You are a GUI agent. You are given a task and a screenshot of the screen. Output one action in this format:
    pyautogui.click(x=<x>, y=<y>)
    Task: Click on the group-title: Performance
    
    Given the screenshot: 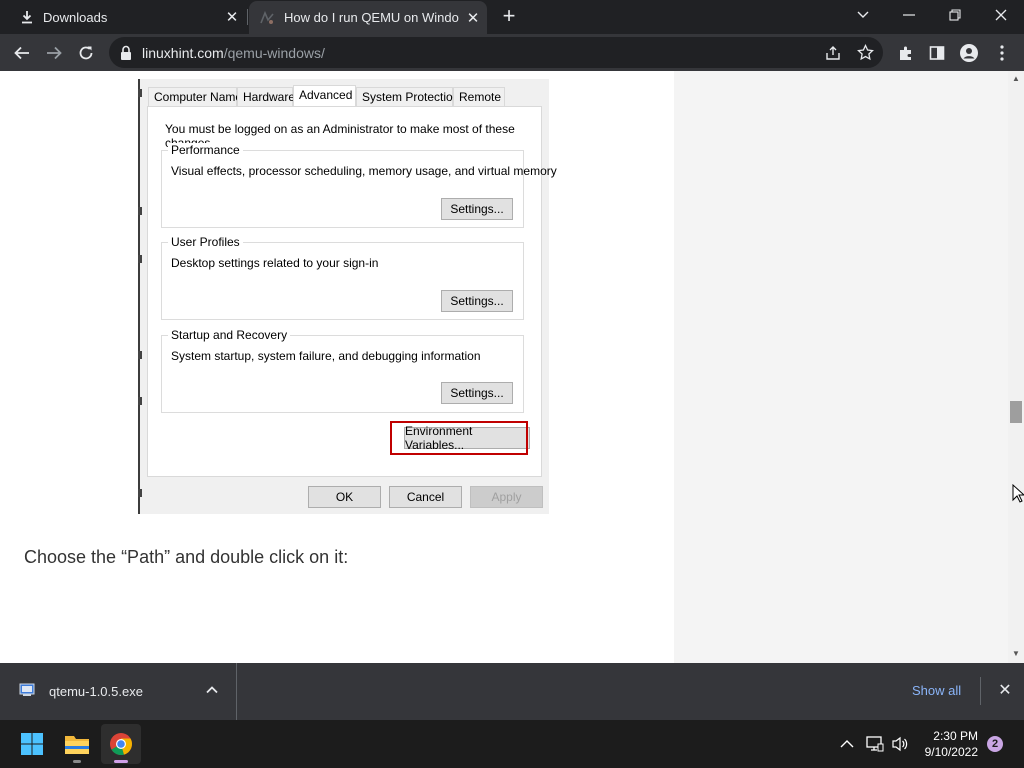 What is the action you would take?
    pyautogui.click(x=205, y=150)
    